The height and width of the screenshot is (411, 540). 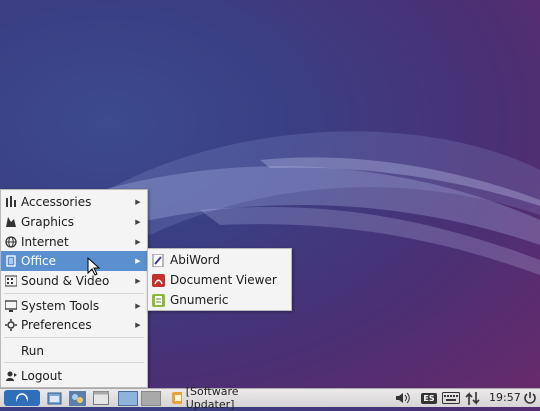 I want to click on power-icon, so click(x=530, y=398).